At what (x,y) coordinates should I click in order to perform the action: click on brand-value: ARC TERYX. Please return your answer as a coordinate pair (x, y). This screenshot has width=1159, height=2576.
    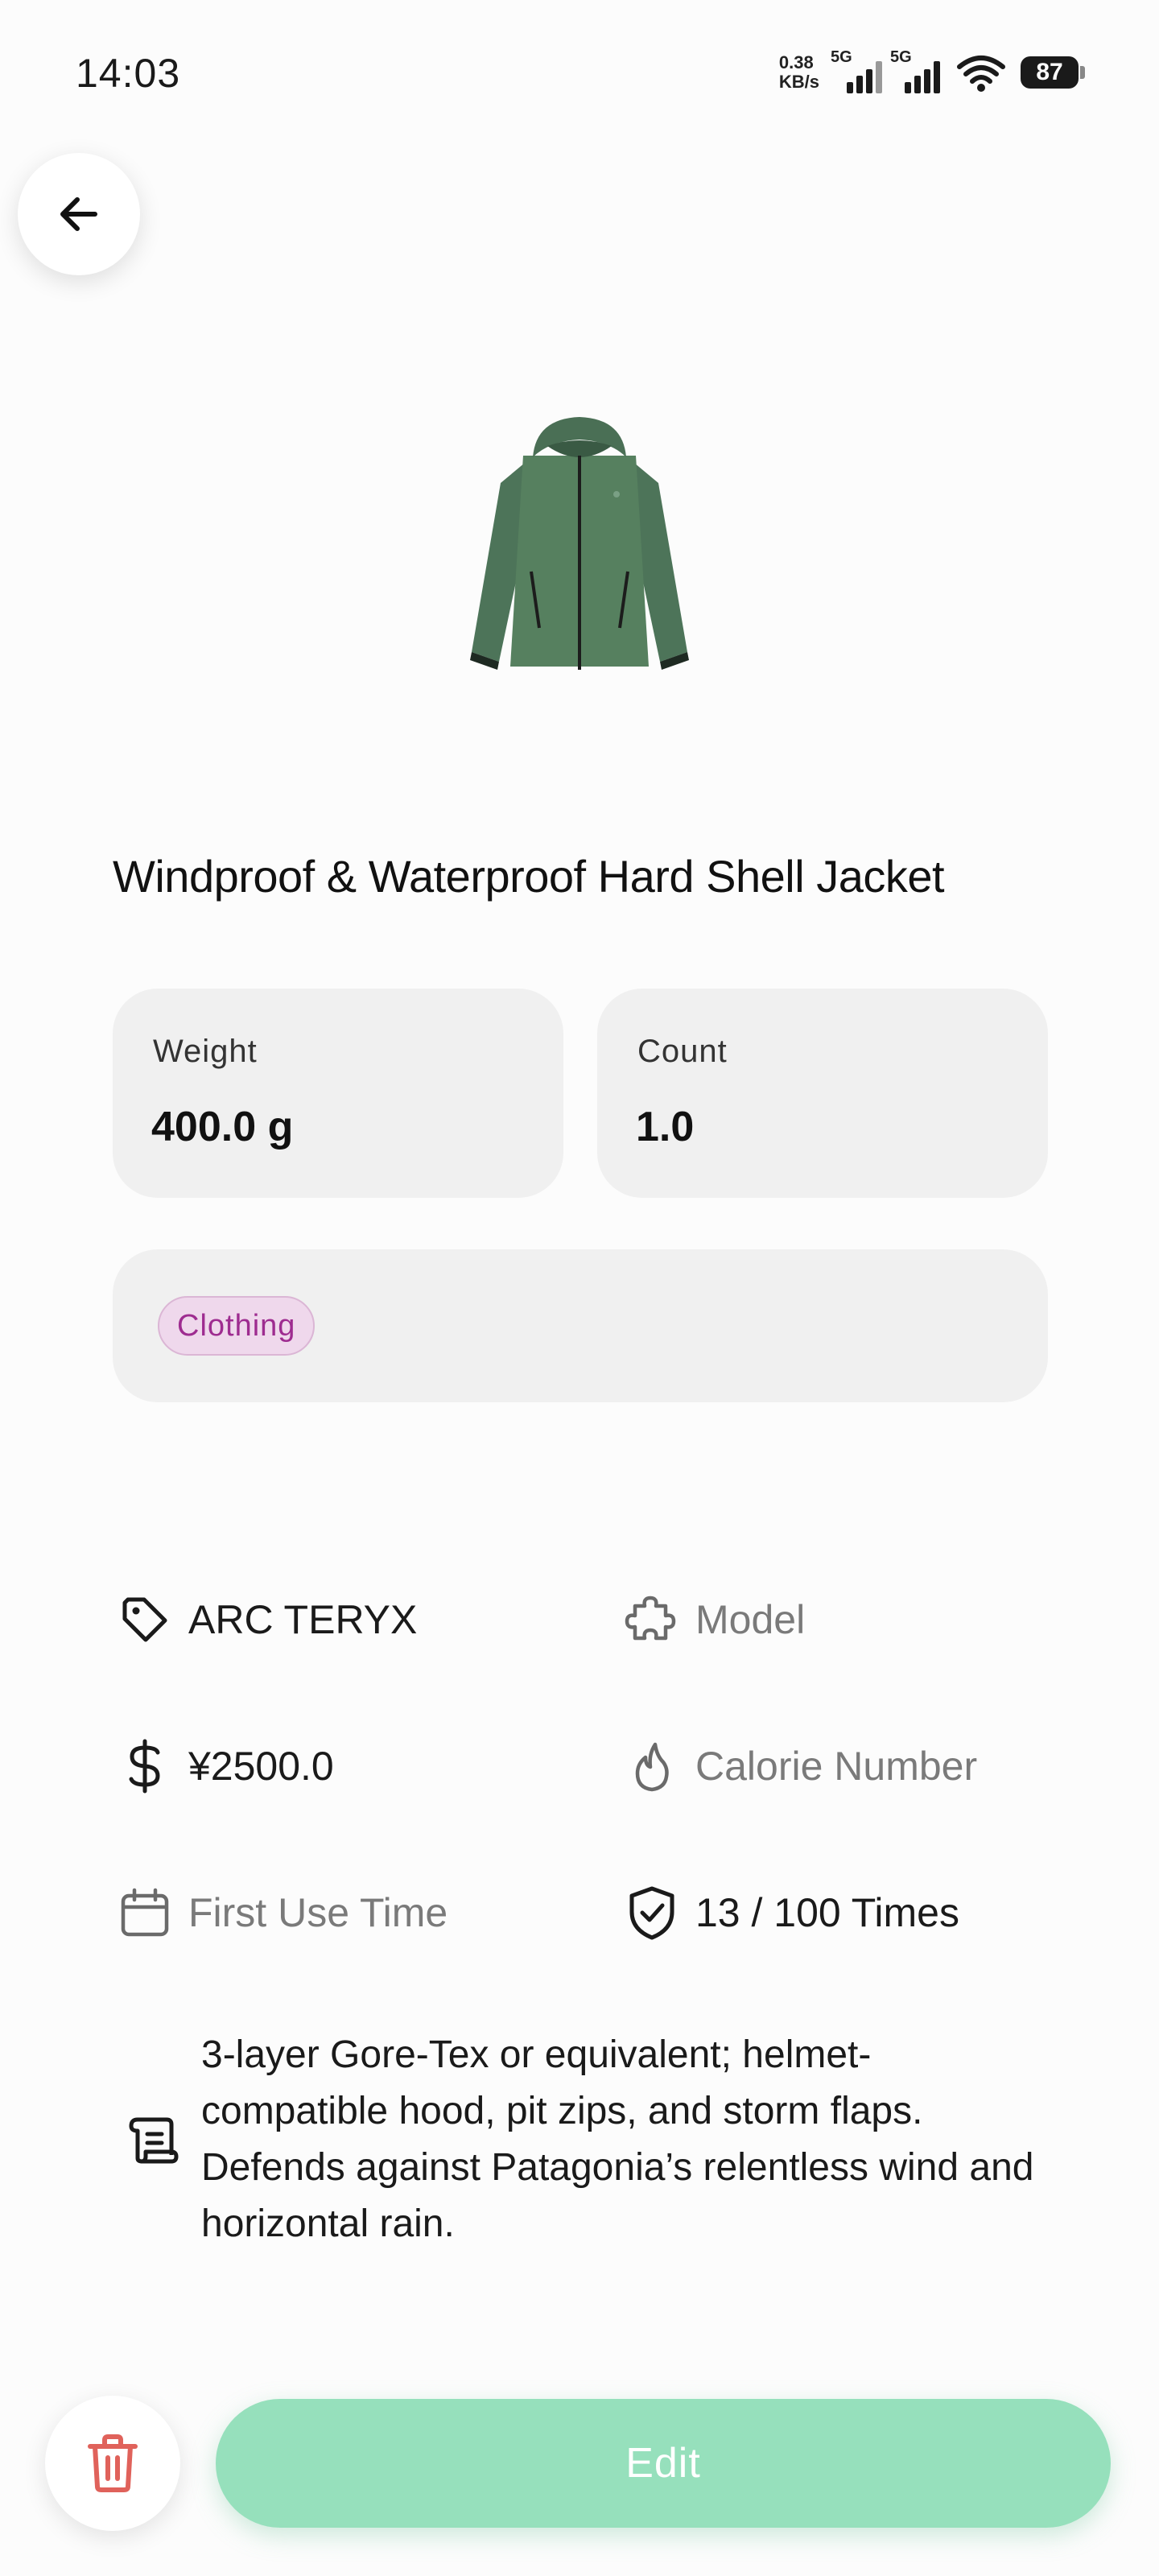
    Looking at the image, I should click on (303, 1619).